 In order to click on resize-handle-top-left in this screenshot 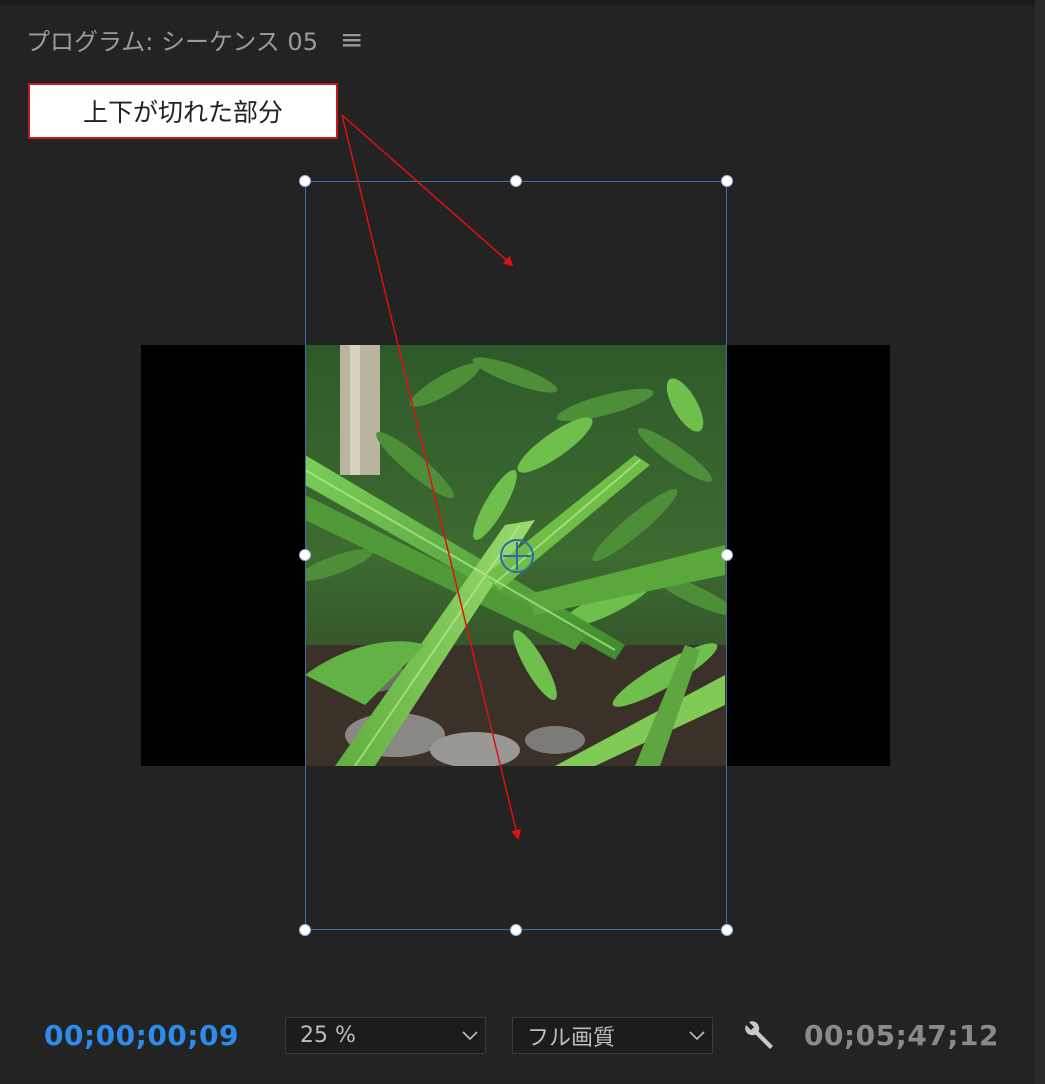, I will do `click(305, 181)`.